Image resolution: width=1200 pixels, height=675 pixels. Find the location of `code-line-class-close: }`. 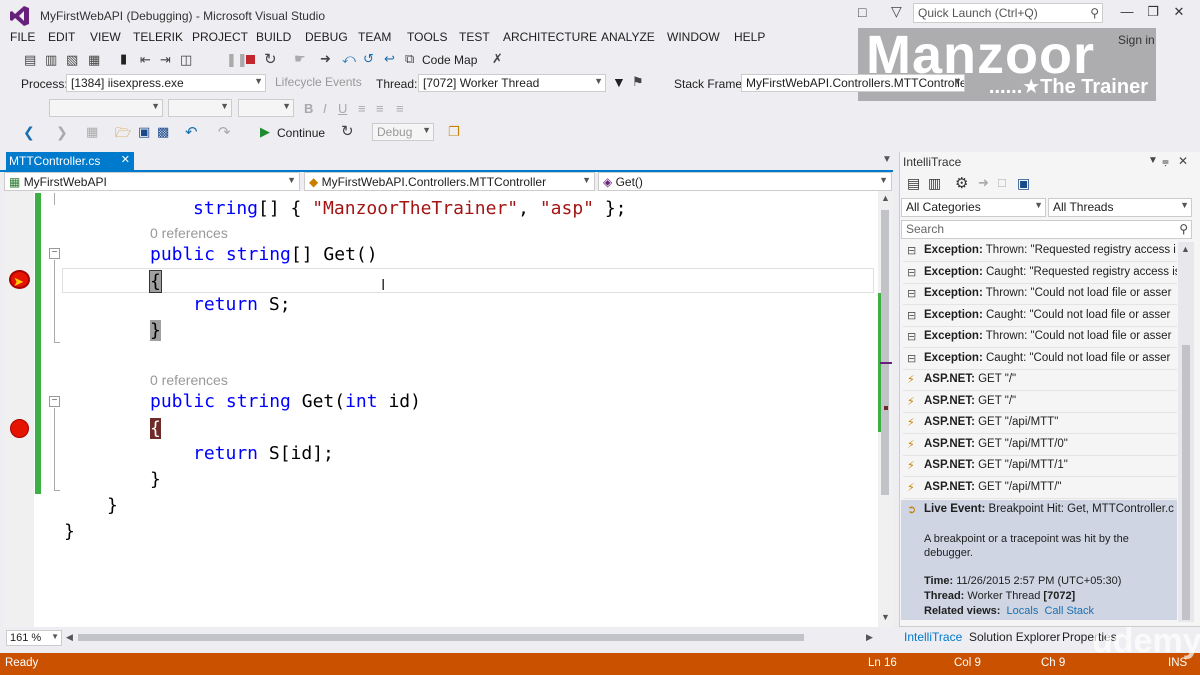

code-line-class-close: } is located at coordinates (112, 505).